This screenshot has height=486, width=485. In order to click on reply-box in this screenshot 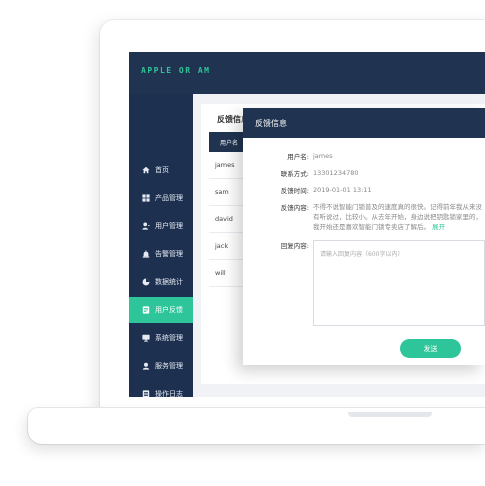, I will do `click(399, 283)`.